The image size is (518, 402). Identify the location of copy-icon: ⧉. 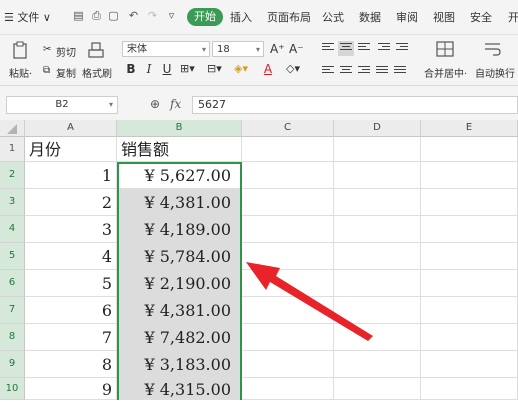
(46, 70).